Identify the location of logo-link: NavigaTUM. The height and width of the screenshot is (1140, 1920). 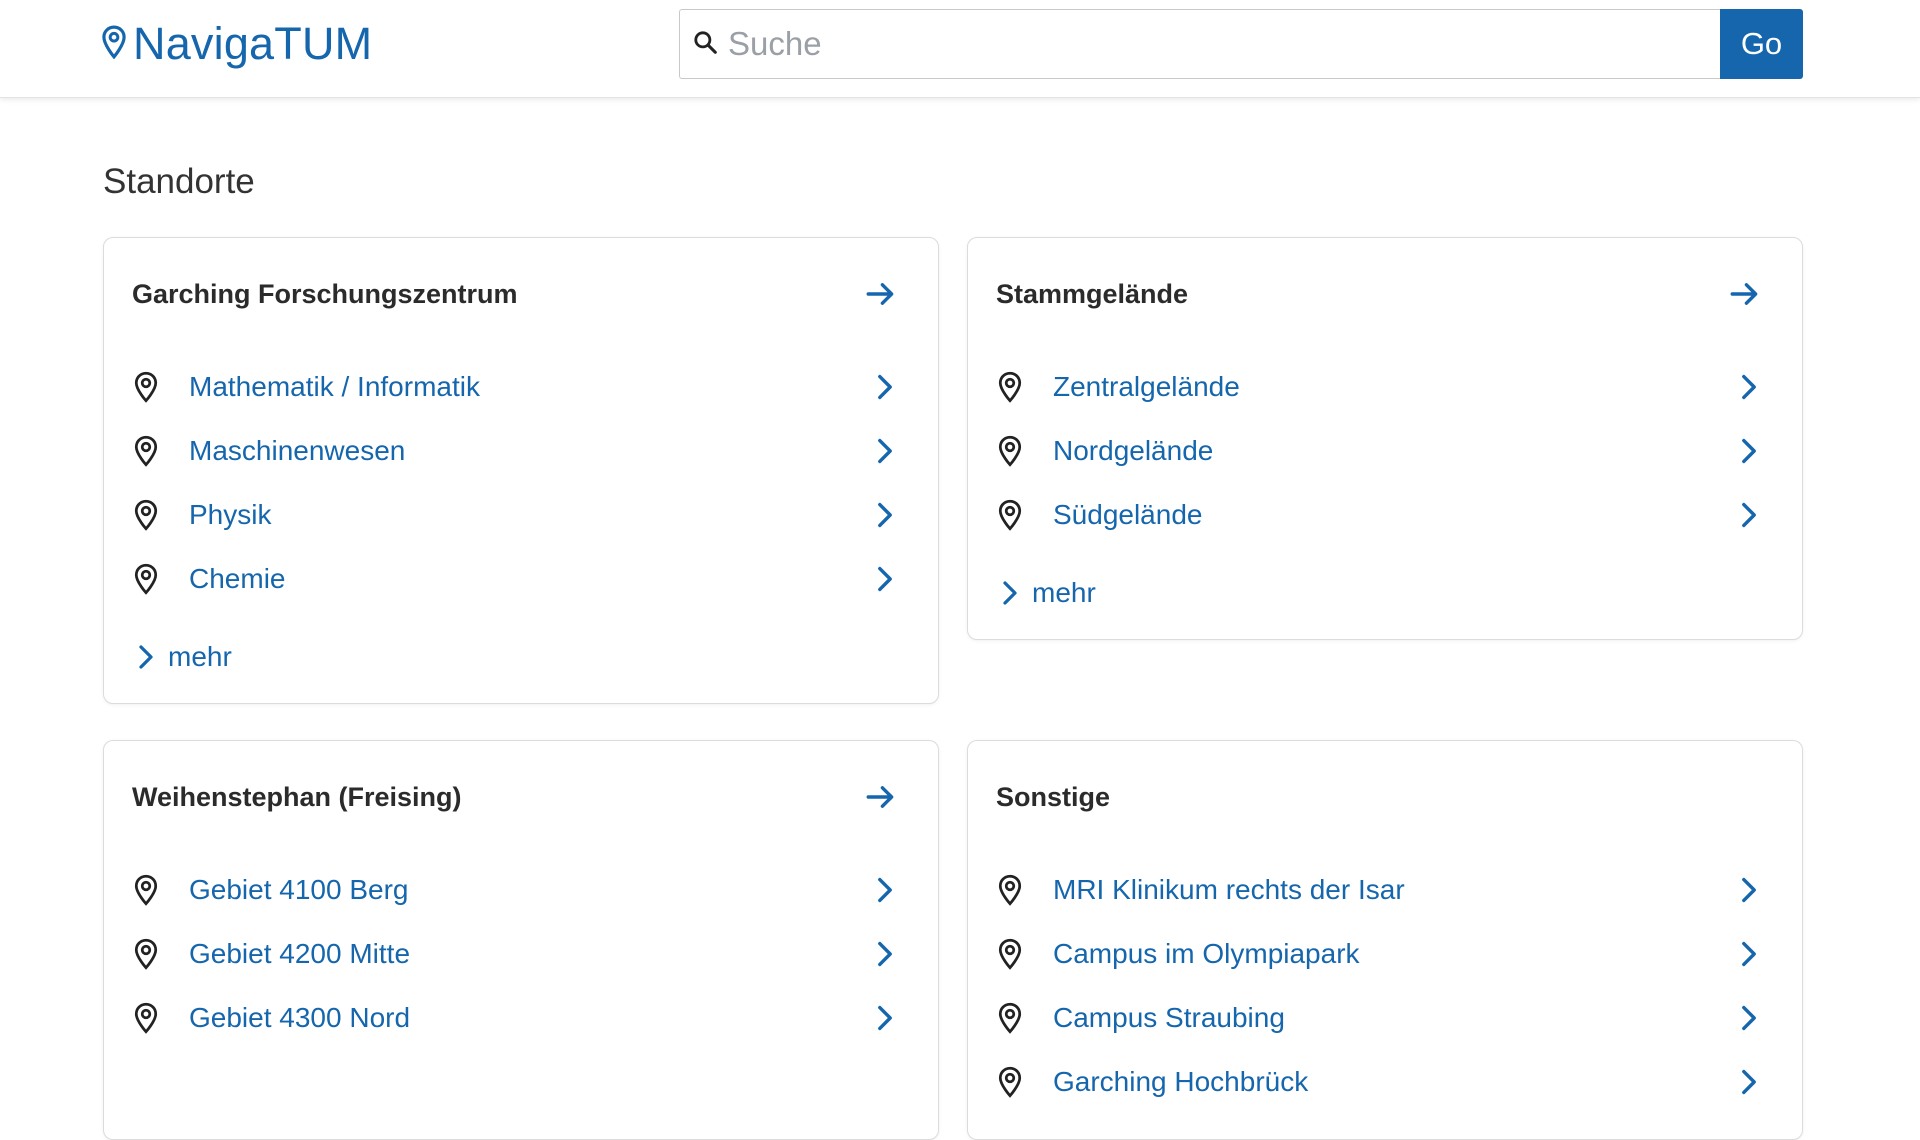
(237, 44).